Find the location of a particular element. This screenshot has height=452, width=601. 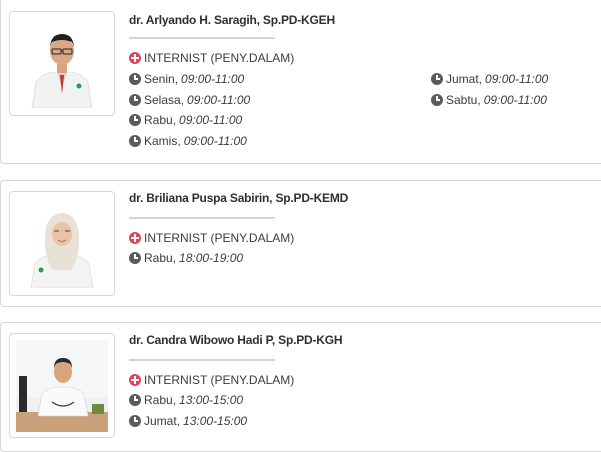

schedule-item: Senin, 09:00-11:00 is located at coordinates (186, 79).